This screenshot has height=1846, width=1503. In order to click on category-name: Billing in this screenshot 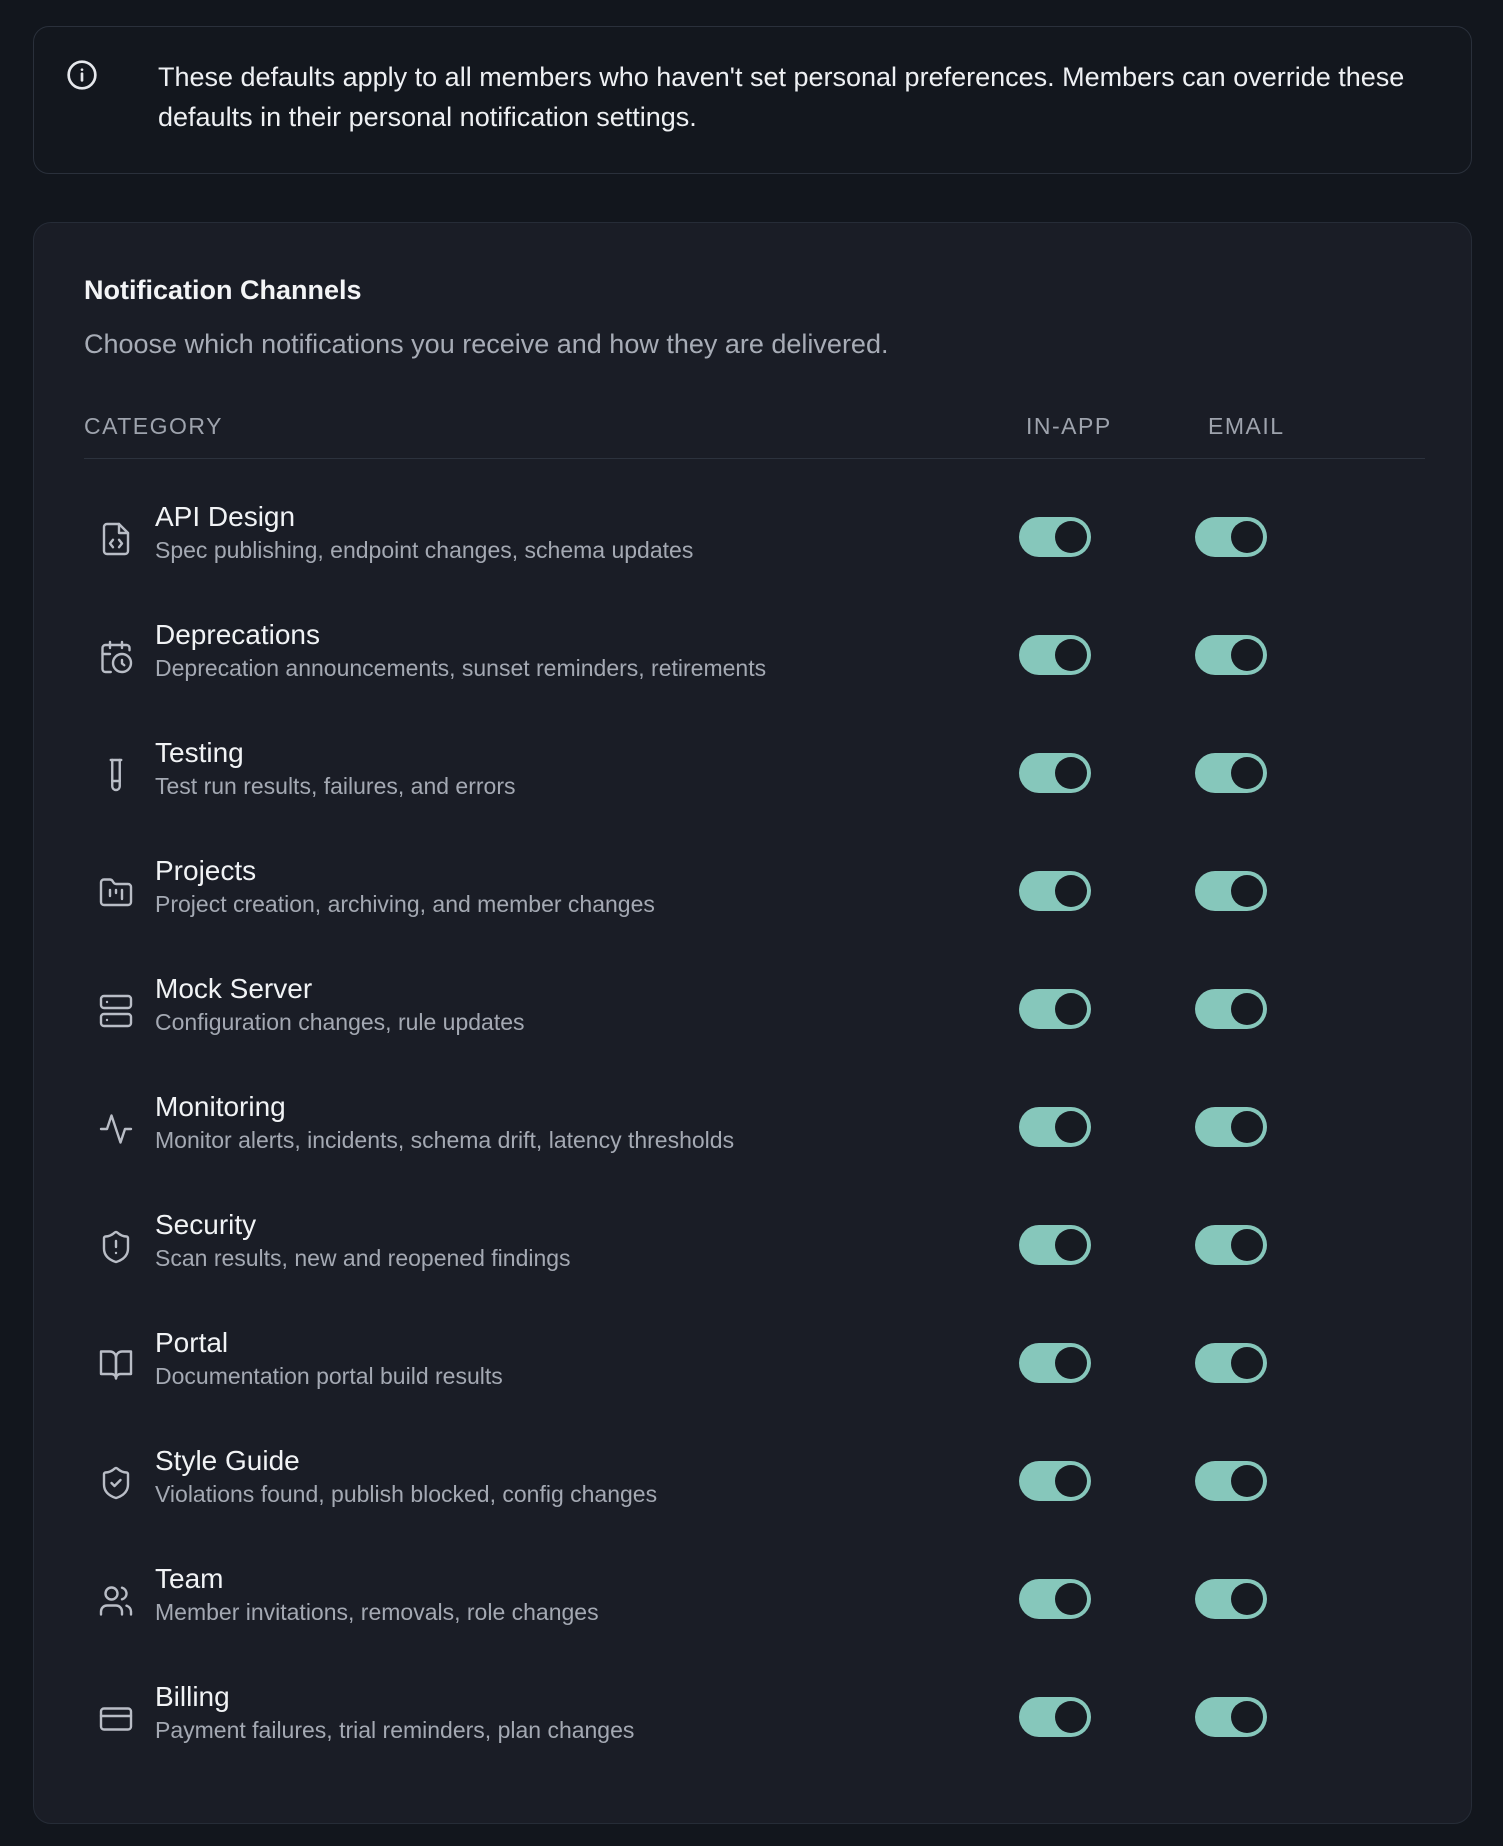, I will do `click(192, 1696)`.